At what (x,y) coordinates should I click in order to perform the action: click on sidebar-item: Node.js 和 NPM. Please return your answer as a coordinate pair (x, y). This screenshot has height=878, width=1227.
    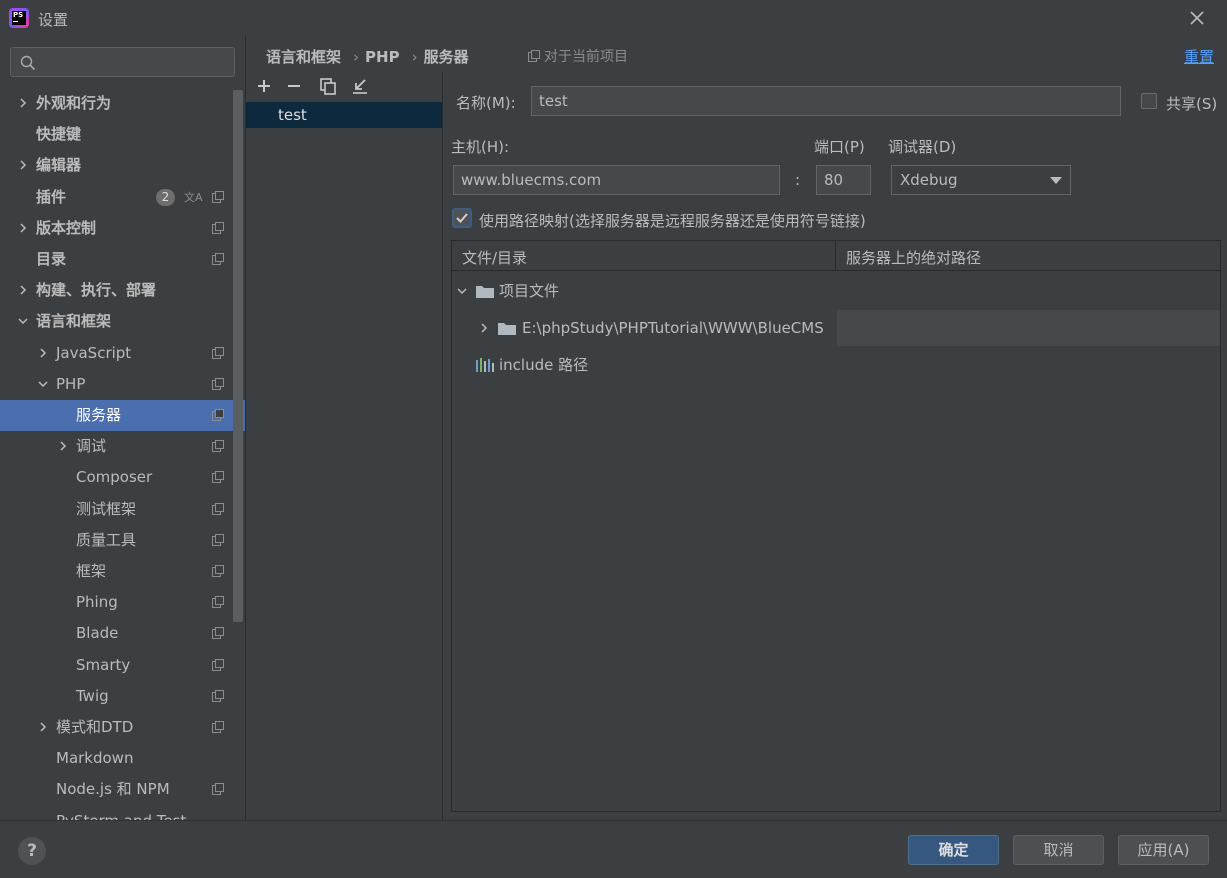
    Looking at the image, I should click on (116, 789).